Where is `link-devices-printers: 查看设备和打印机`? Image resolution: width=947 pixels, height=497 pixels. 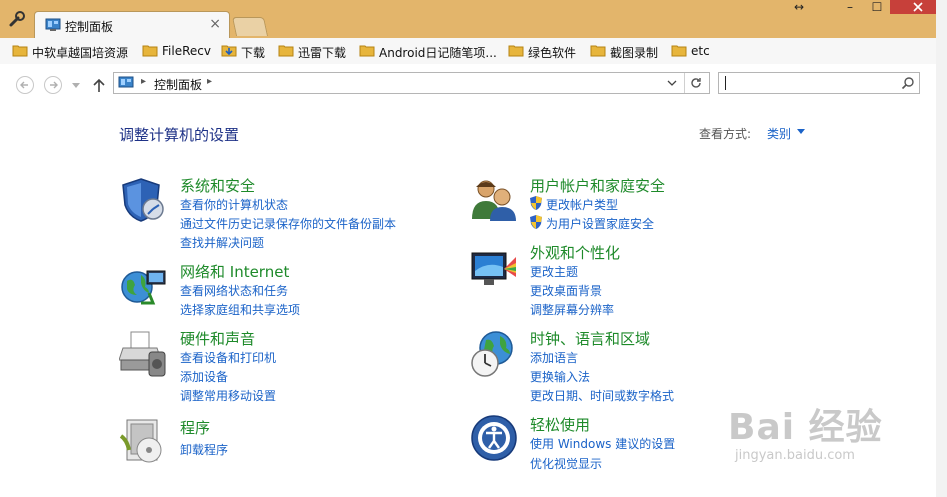
link-devices-printers: 查看设备和打印机 is located at coordinates (228, 357).